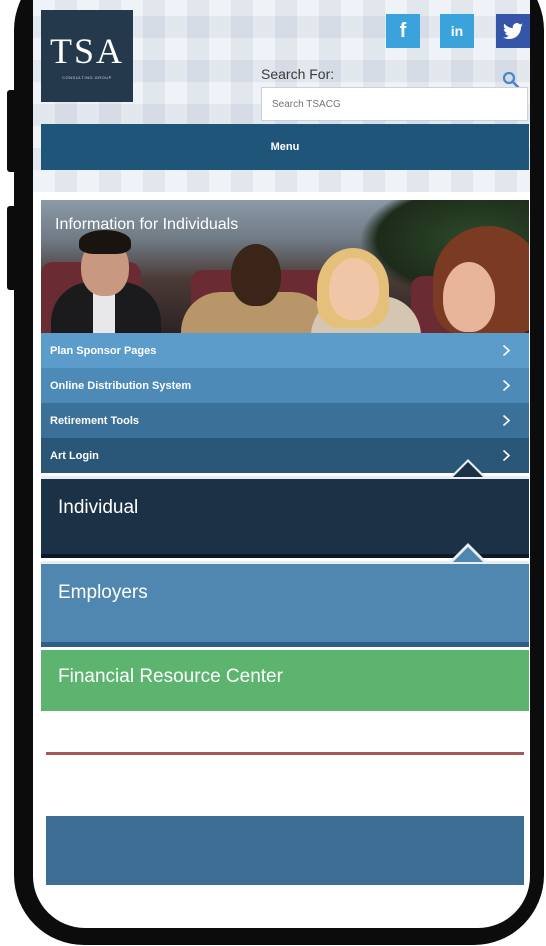 The image size is (546, 946). What do you see at coordinates (285, 420) in the screenshot?
I see `nav-item-retirement-tools: Retirement Tools` at bounding box center [285, 420].